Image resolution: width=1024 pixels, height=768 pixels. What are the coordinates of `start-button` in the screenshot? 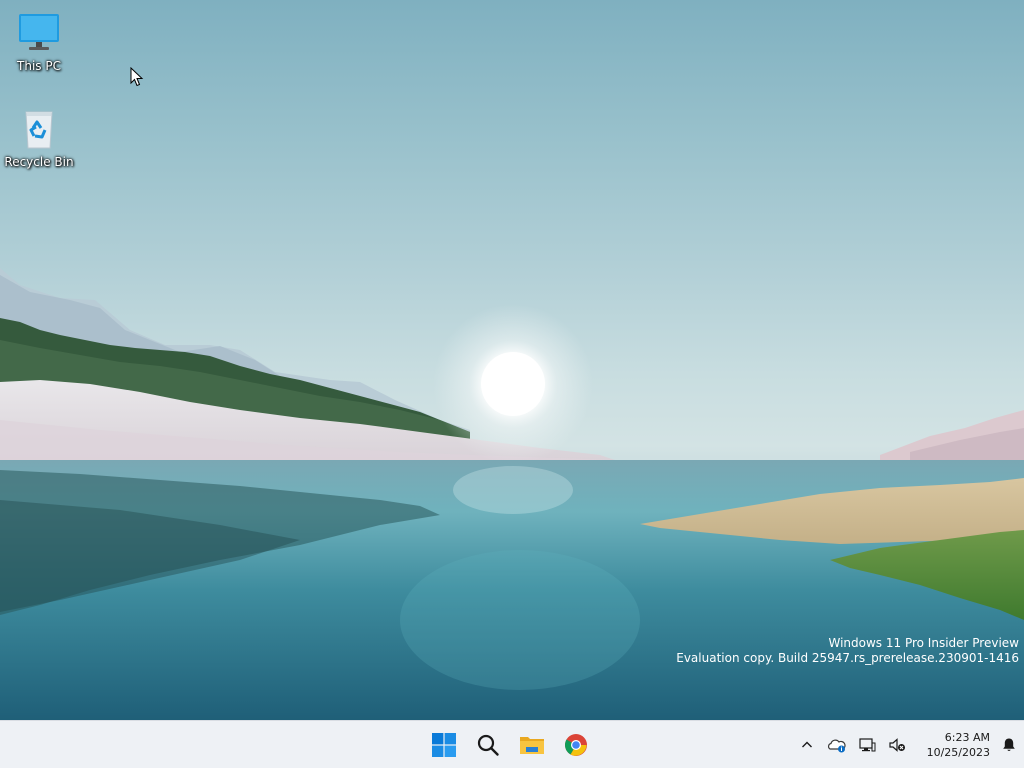 It's located at (444, 745).